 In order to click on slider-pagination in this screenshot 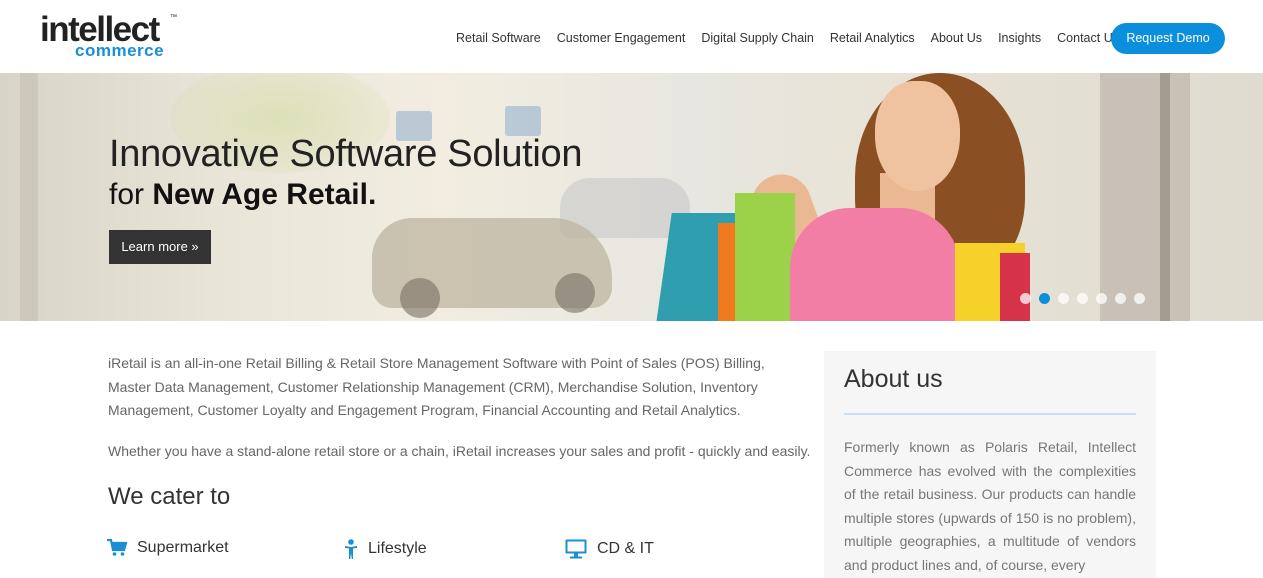, I will do `click(1082, 298)`.